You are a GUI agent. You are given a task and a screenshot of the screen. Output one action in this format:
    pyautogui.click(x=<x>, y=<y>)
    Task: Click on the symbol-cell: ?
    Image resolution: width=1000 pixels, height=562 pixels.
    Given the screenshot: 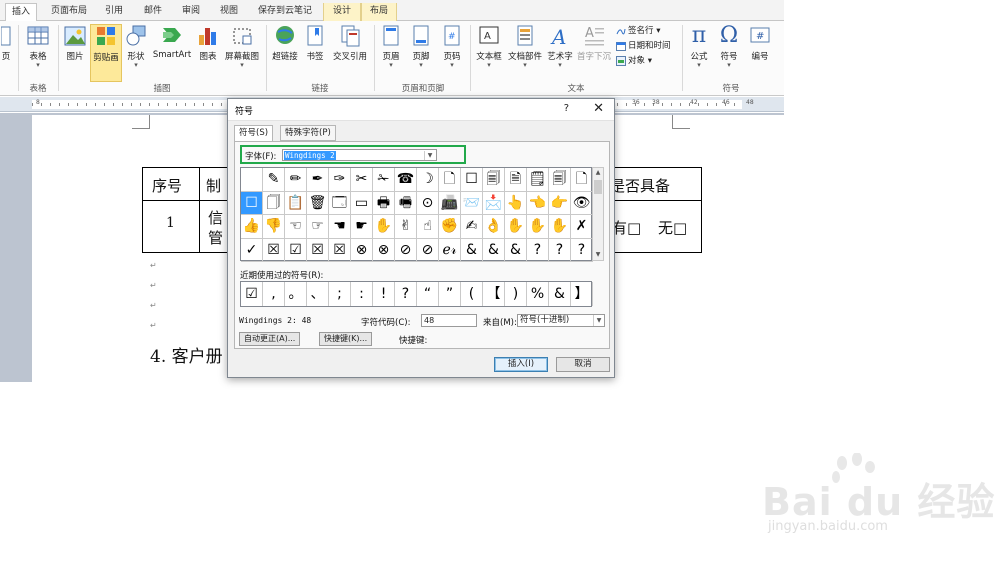 What is the action you would take?
    pyautogui.click(x=538, y=250)
    